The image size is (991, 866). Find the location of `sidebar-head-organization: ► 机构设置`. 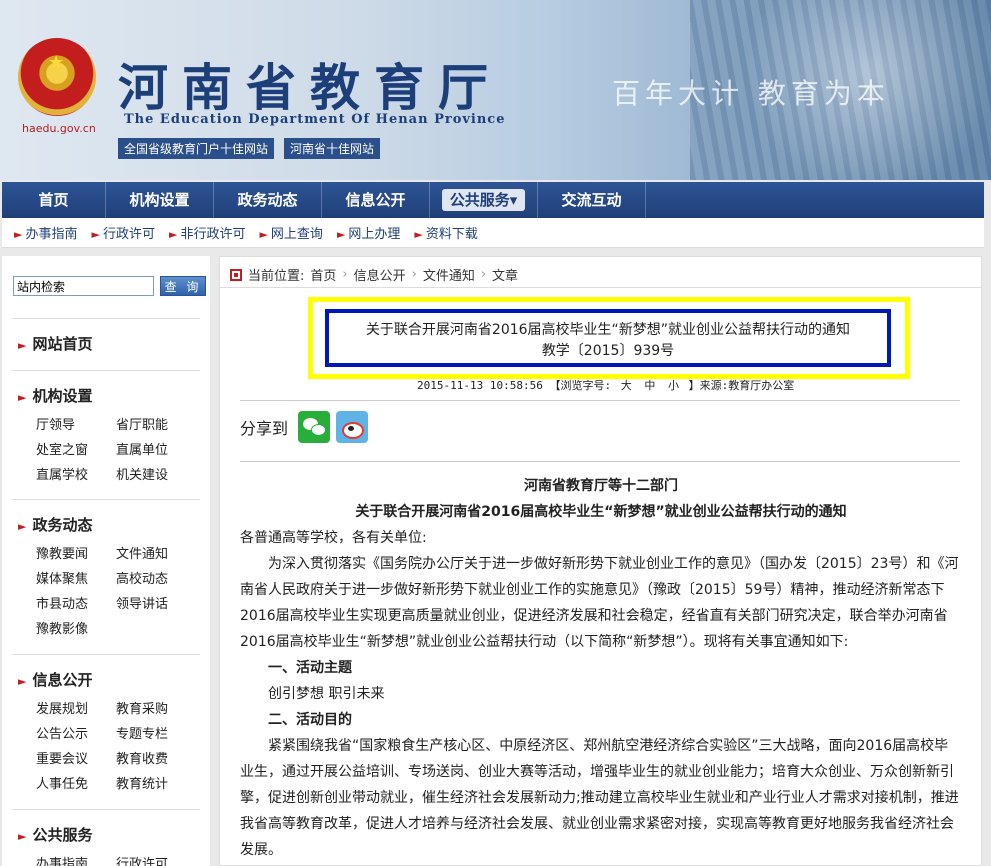

sidebar-head-organization: ► 机构设置 is located at coordinates (106, 395).